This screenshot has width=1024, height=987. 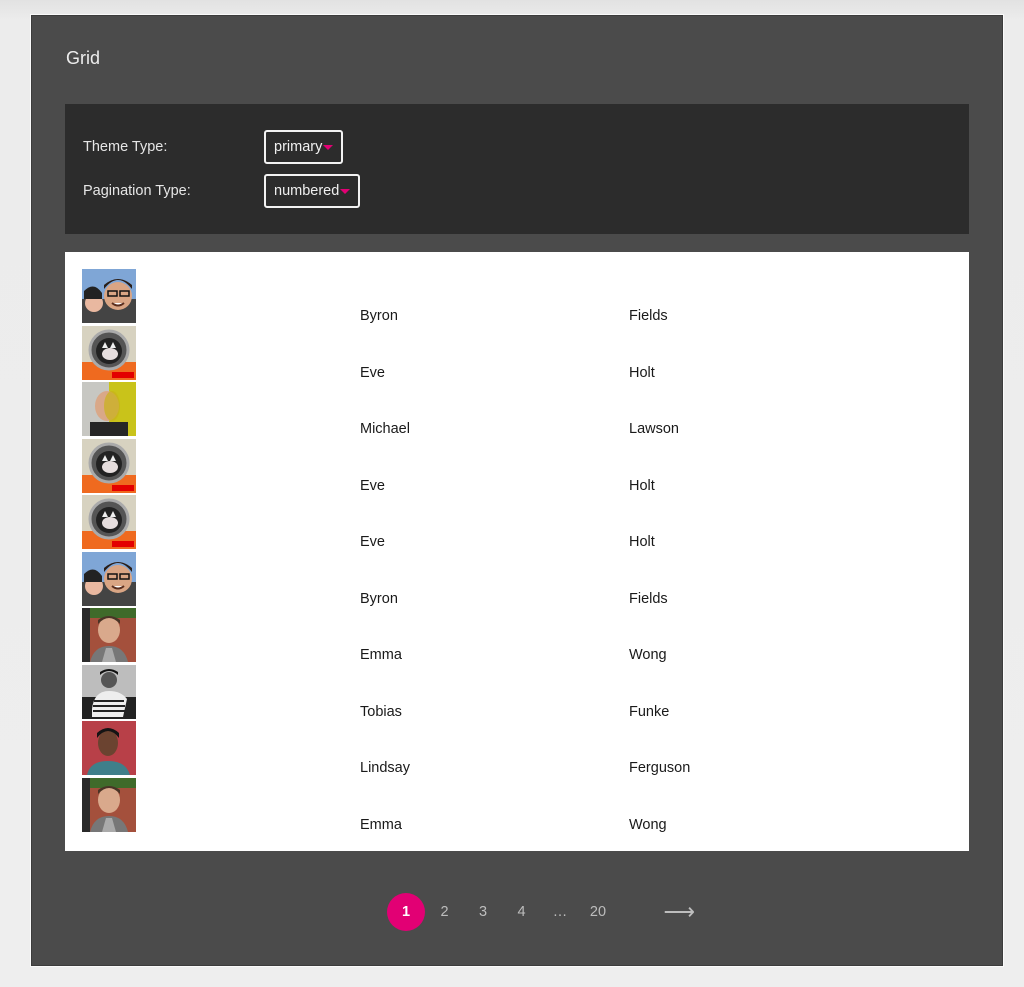 I want to click on pagination-type-select: numbered, so click(x=312, y=191).